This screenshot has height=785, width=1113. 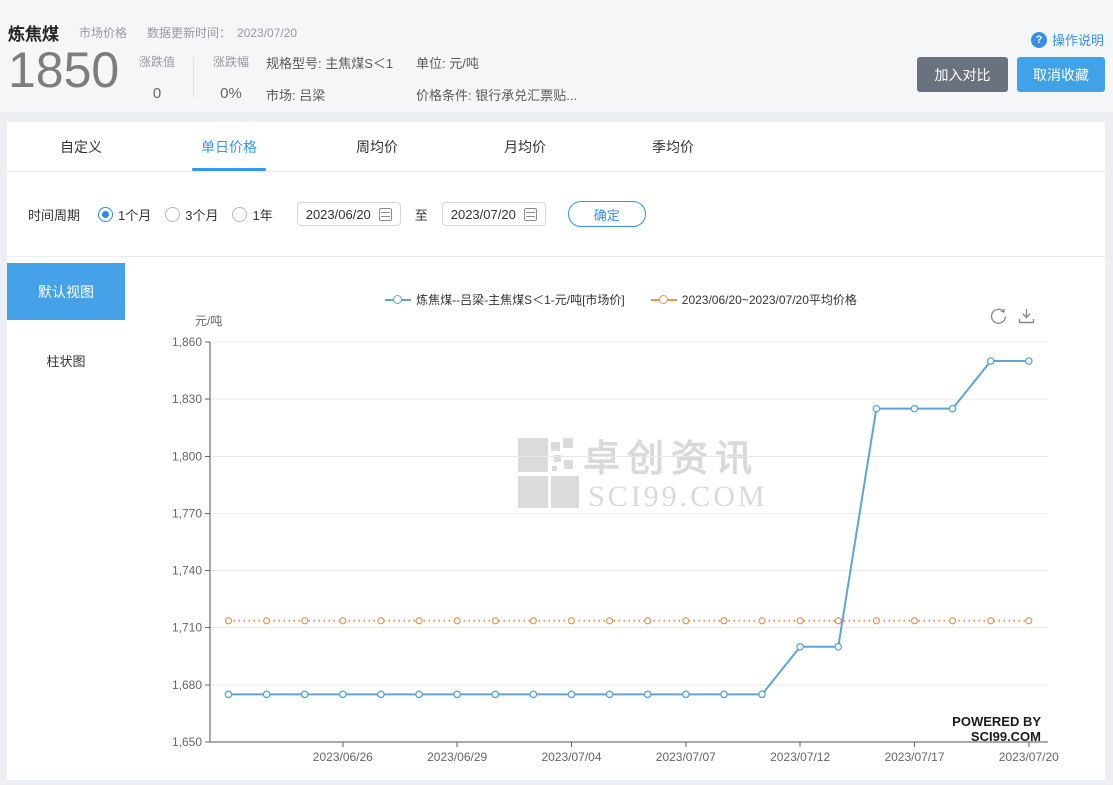 What do you see at coordinates (914, 757) in the screenshot?
I see `svg-text: 2023/07/17` at bounding box center [914, 757].